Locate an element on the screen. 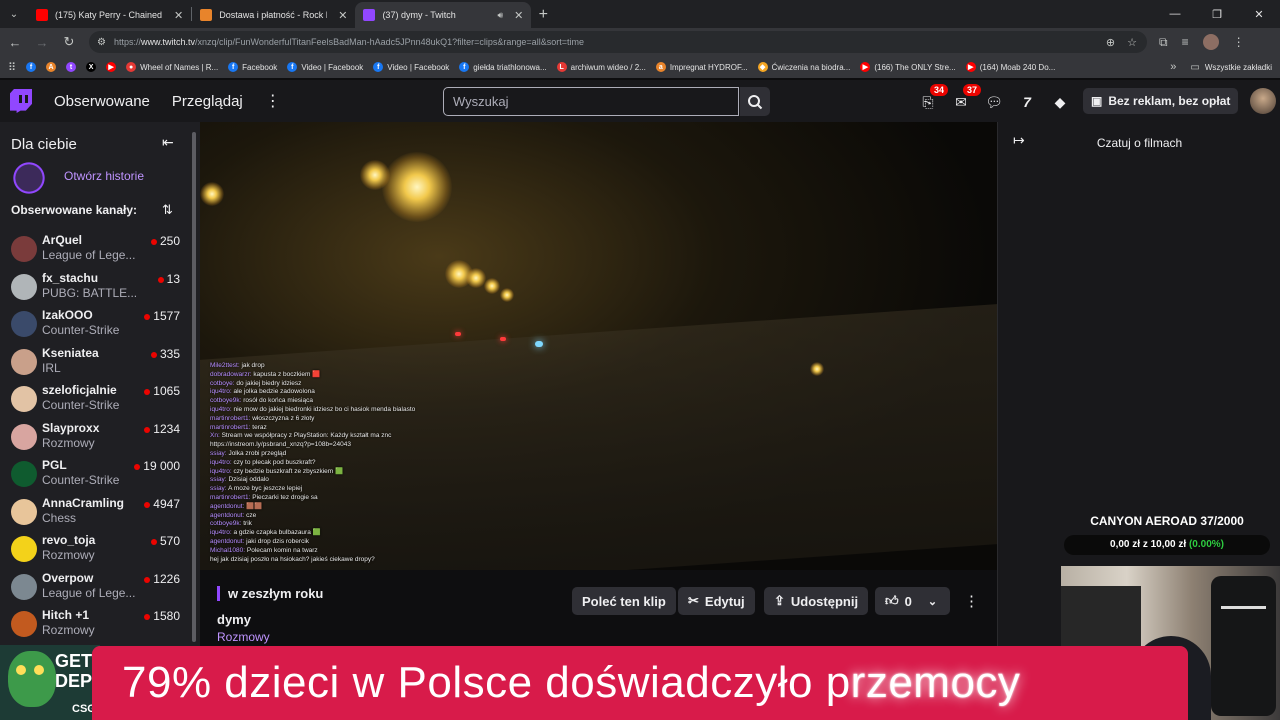 This screenshot has width=1280, height=720. bookmark-item: f Facebook is located at coordinates (252, 67).